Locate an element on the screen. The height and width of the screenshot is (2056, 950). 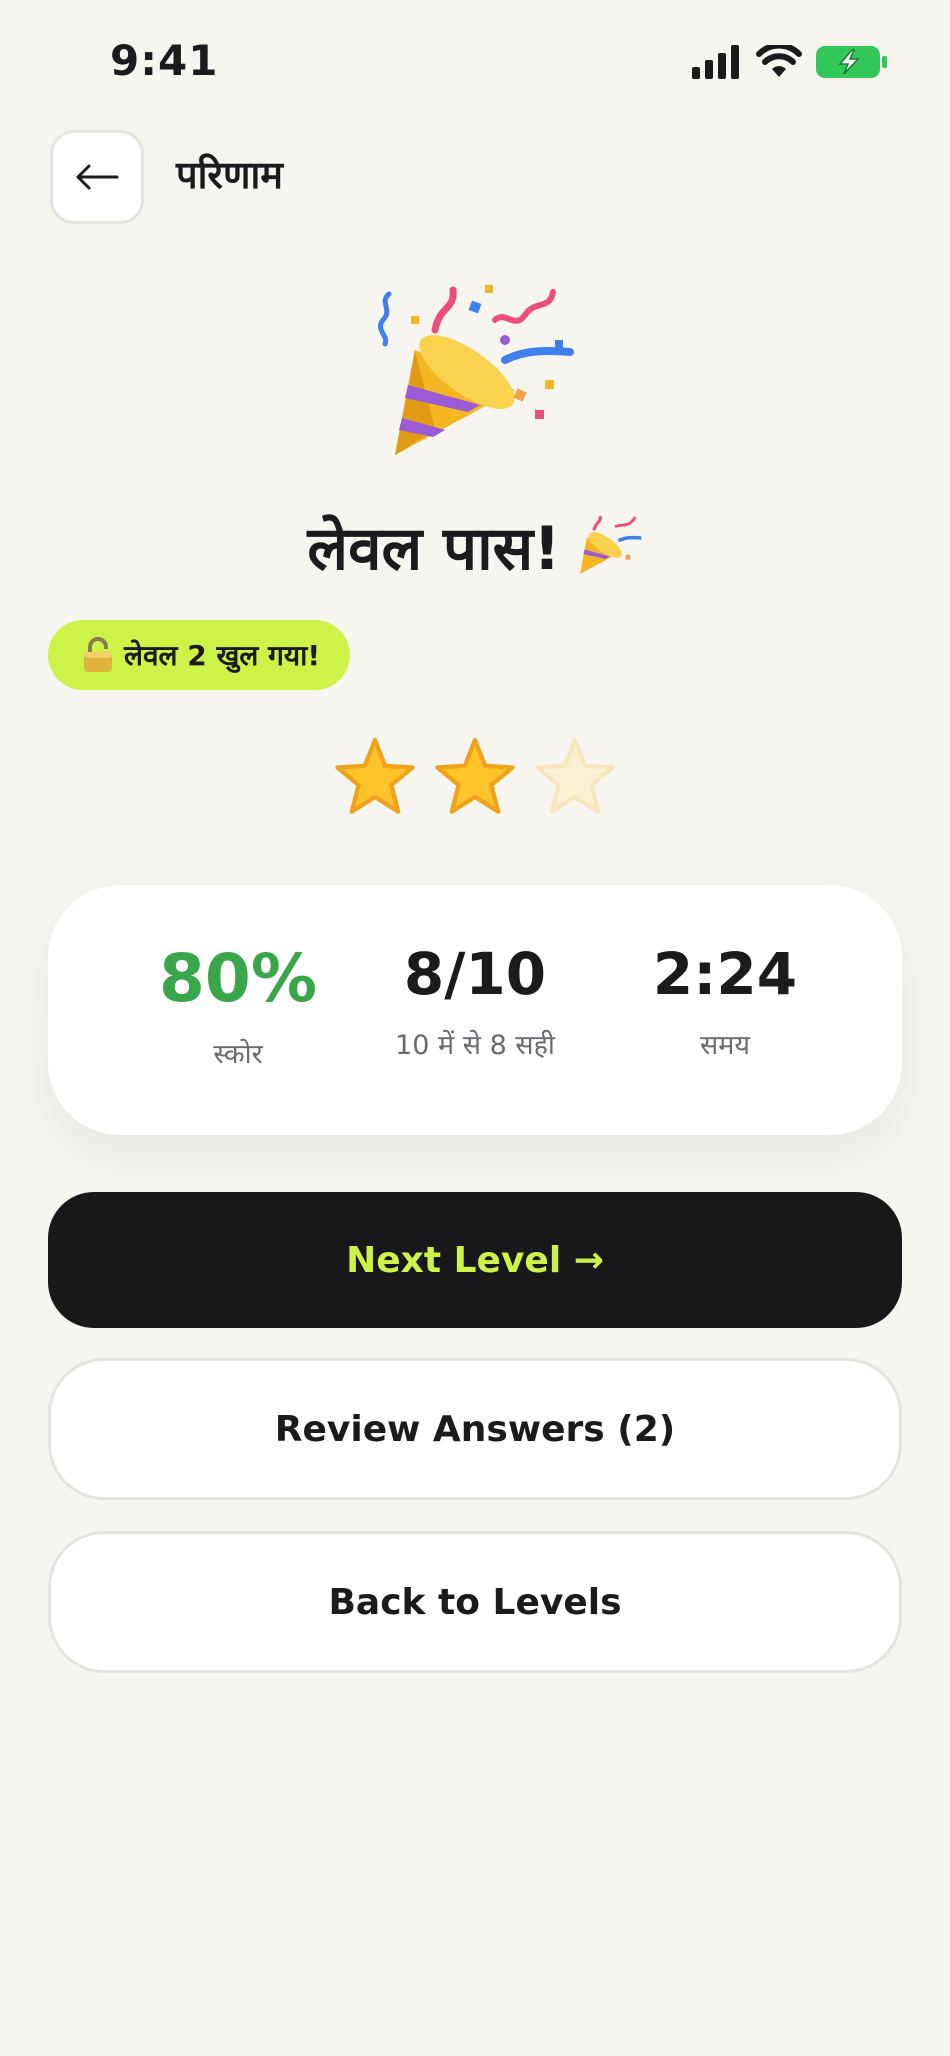
back-to-levels-button: Back to Levels is located at coordinates (475, 1602).